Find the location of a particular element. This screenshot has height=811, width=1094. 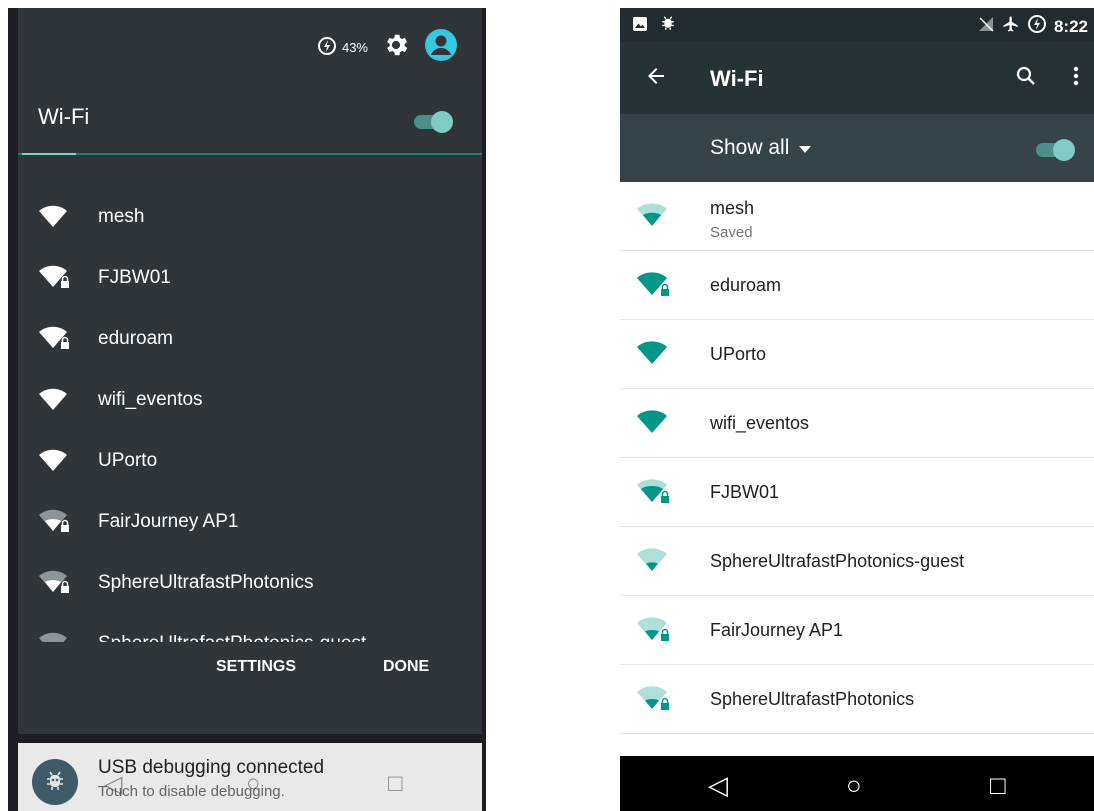

user-avatar-icon is located at coordinates (441, 47).